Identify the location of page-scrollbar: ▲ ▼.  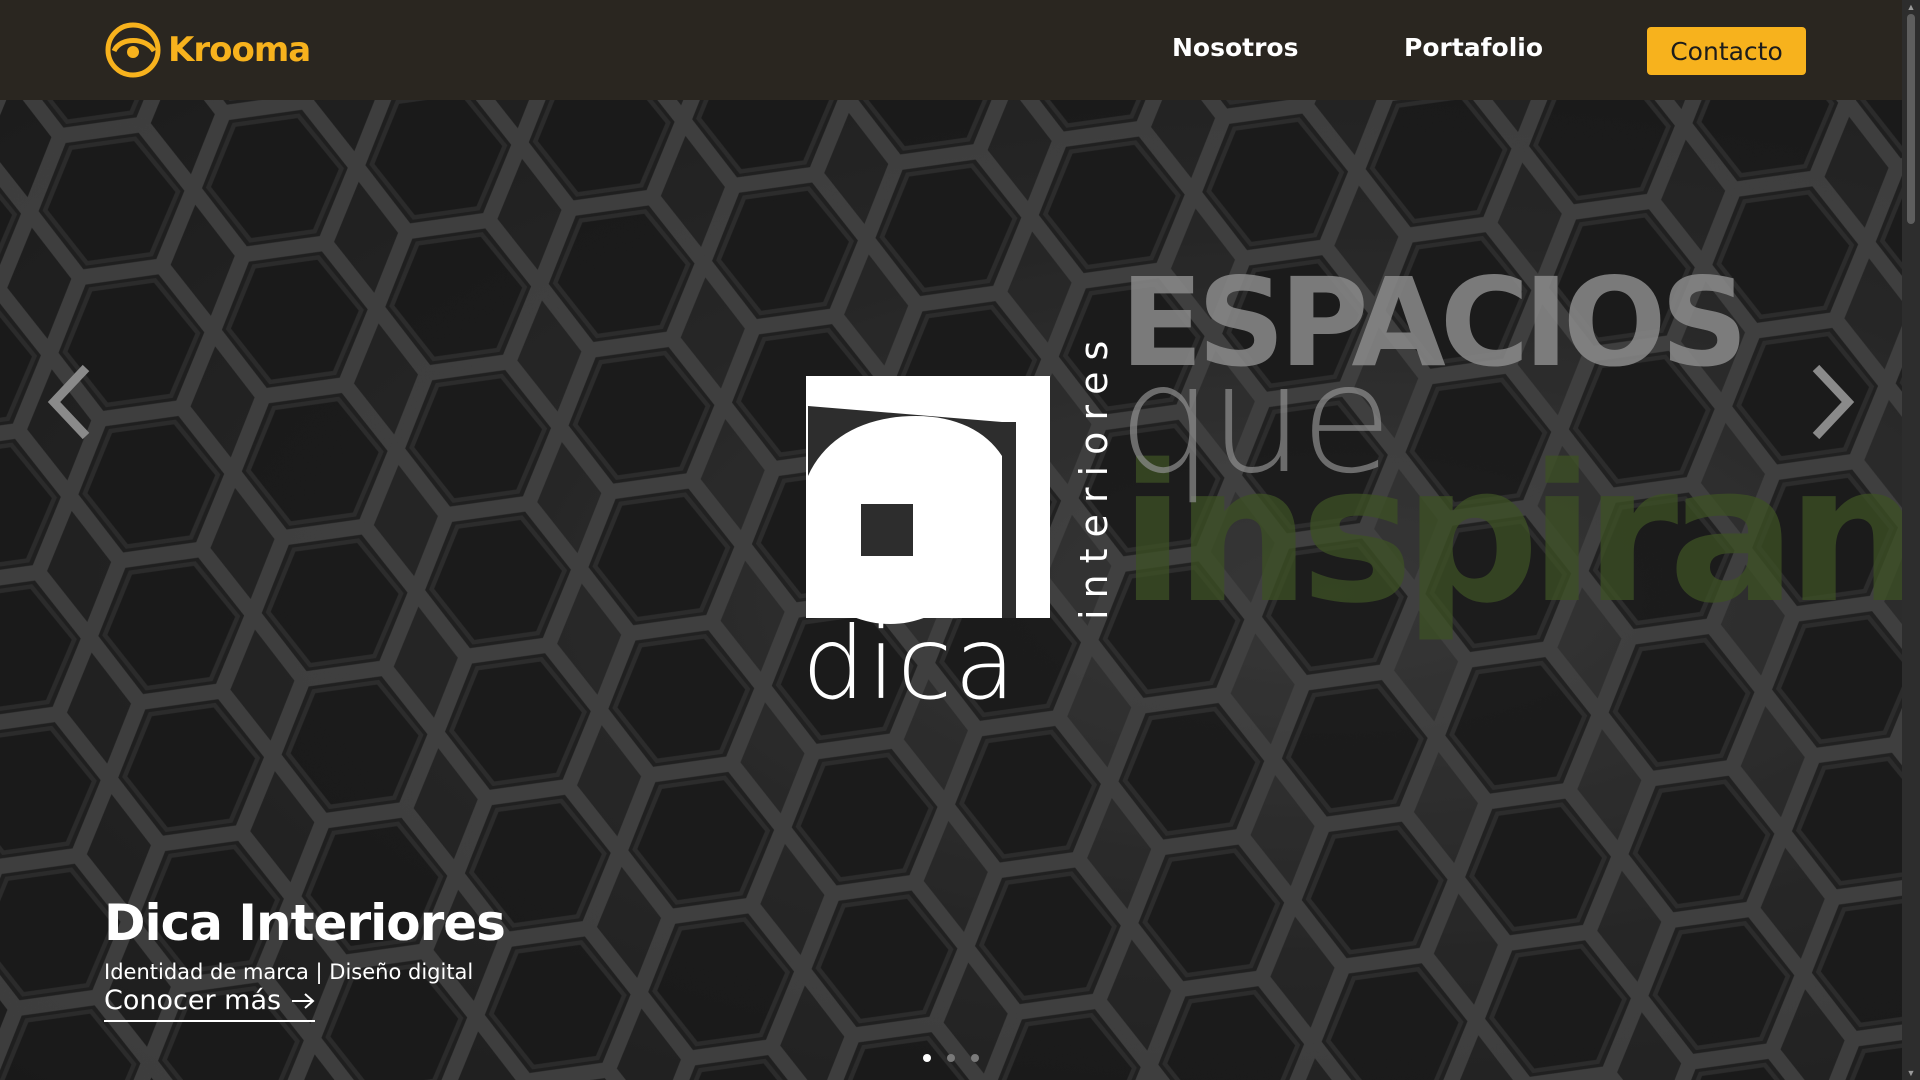
(1911, 540).